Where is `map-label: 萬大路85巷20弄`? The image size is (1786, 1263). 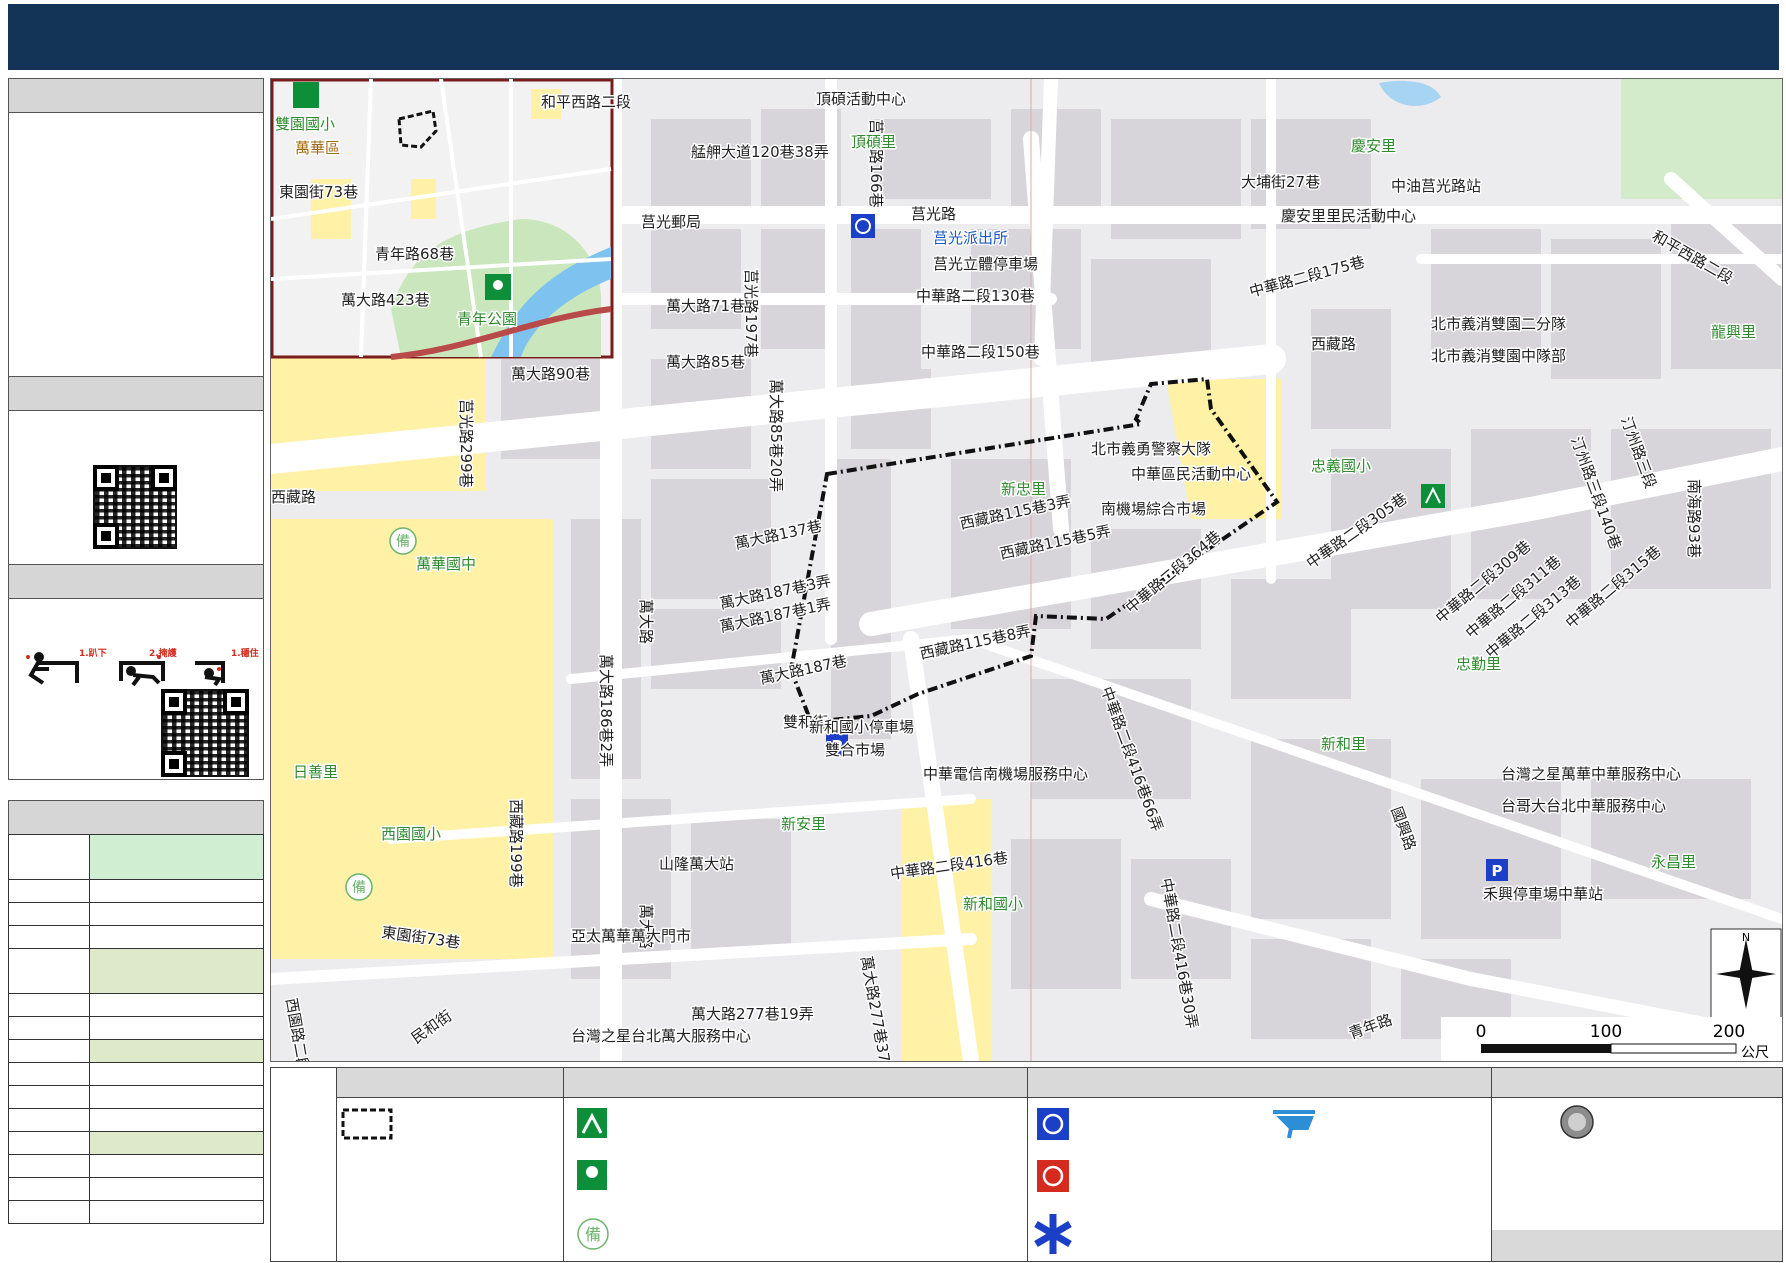 map-label: 萬大路85巷20弄 is located at coordinates (776, 435).